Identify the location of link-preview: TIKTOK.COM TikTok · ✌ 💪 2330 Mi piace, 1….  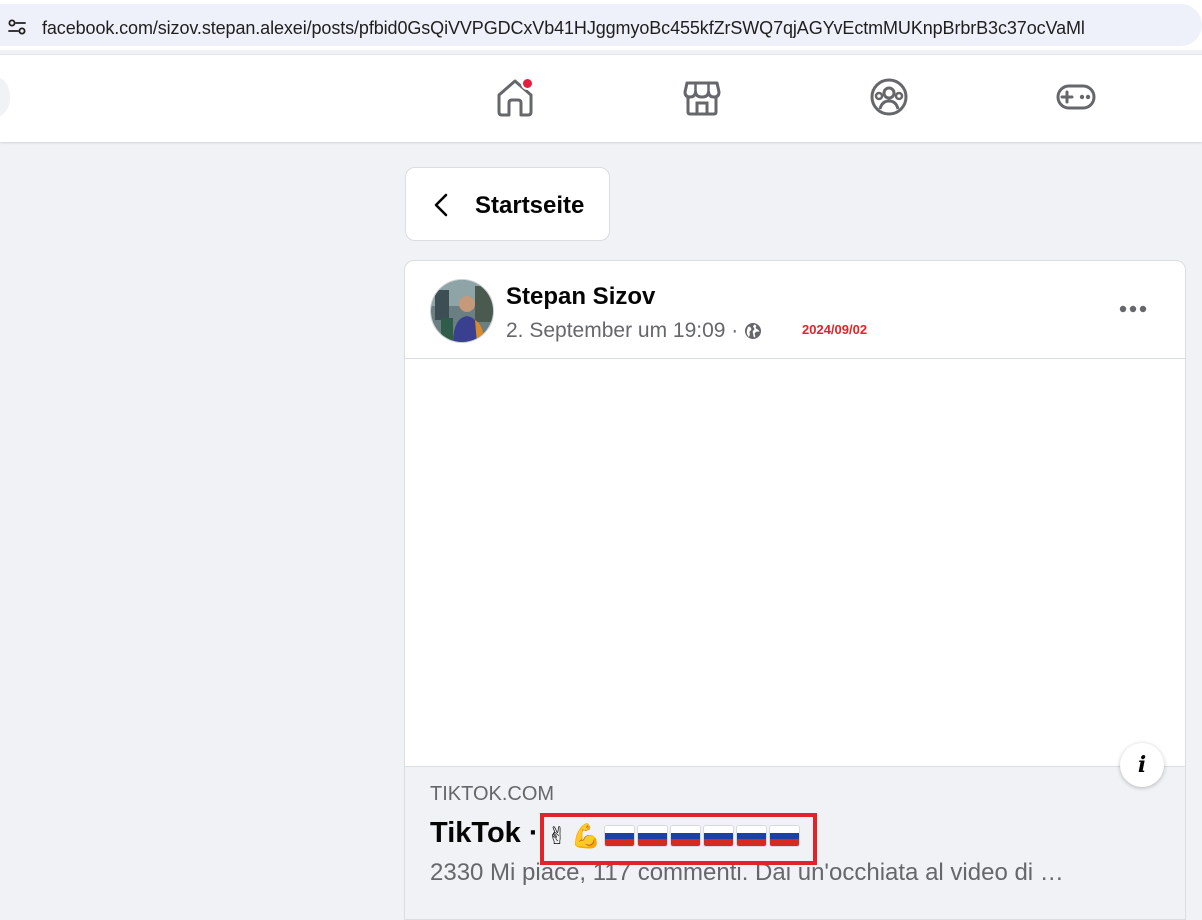
(795, 842).